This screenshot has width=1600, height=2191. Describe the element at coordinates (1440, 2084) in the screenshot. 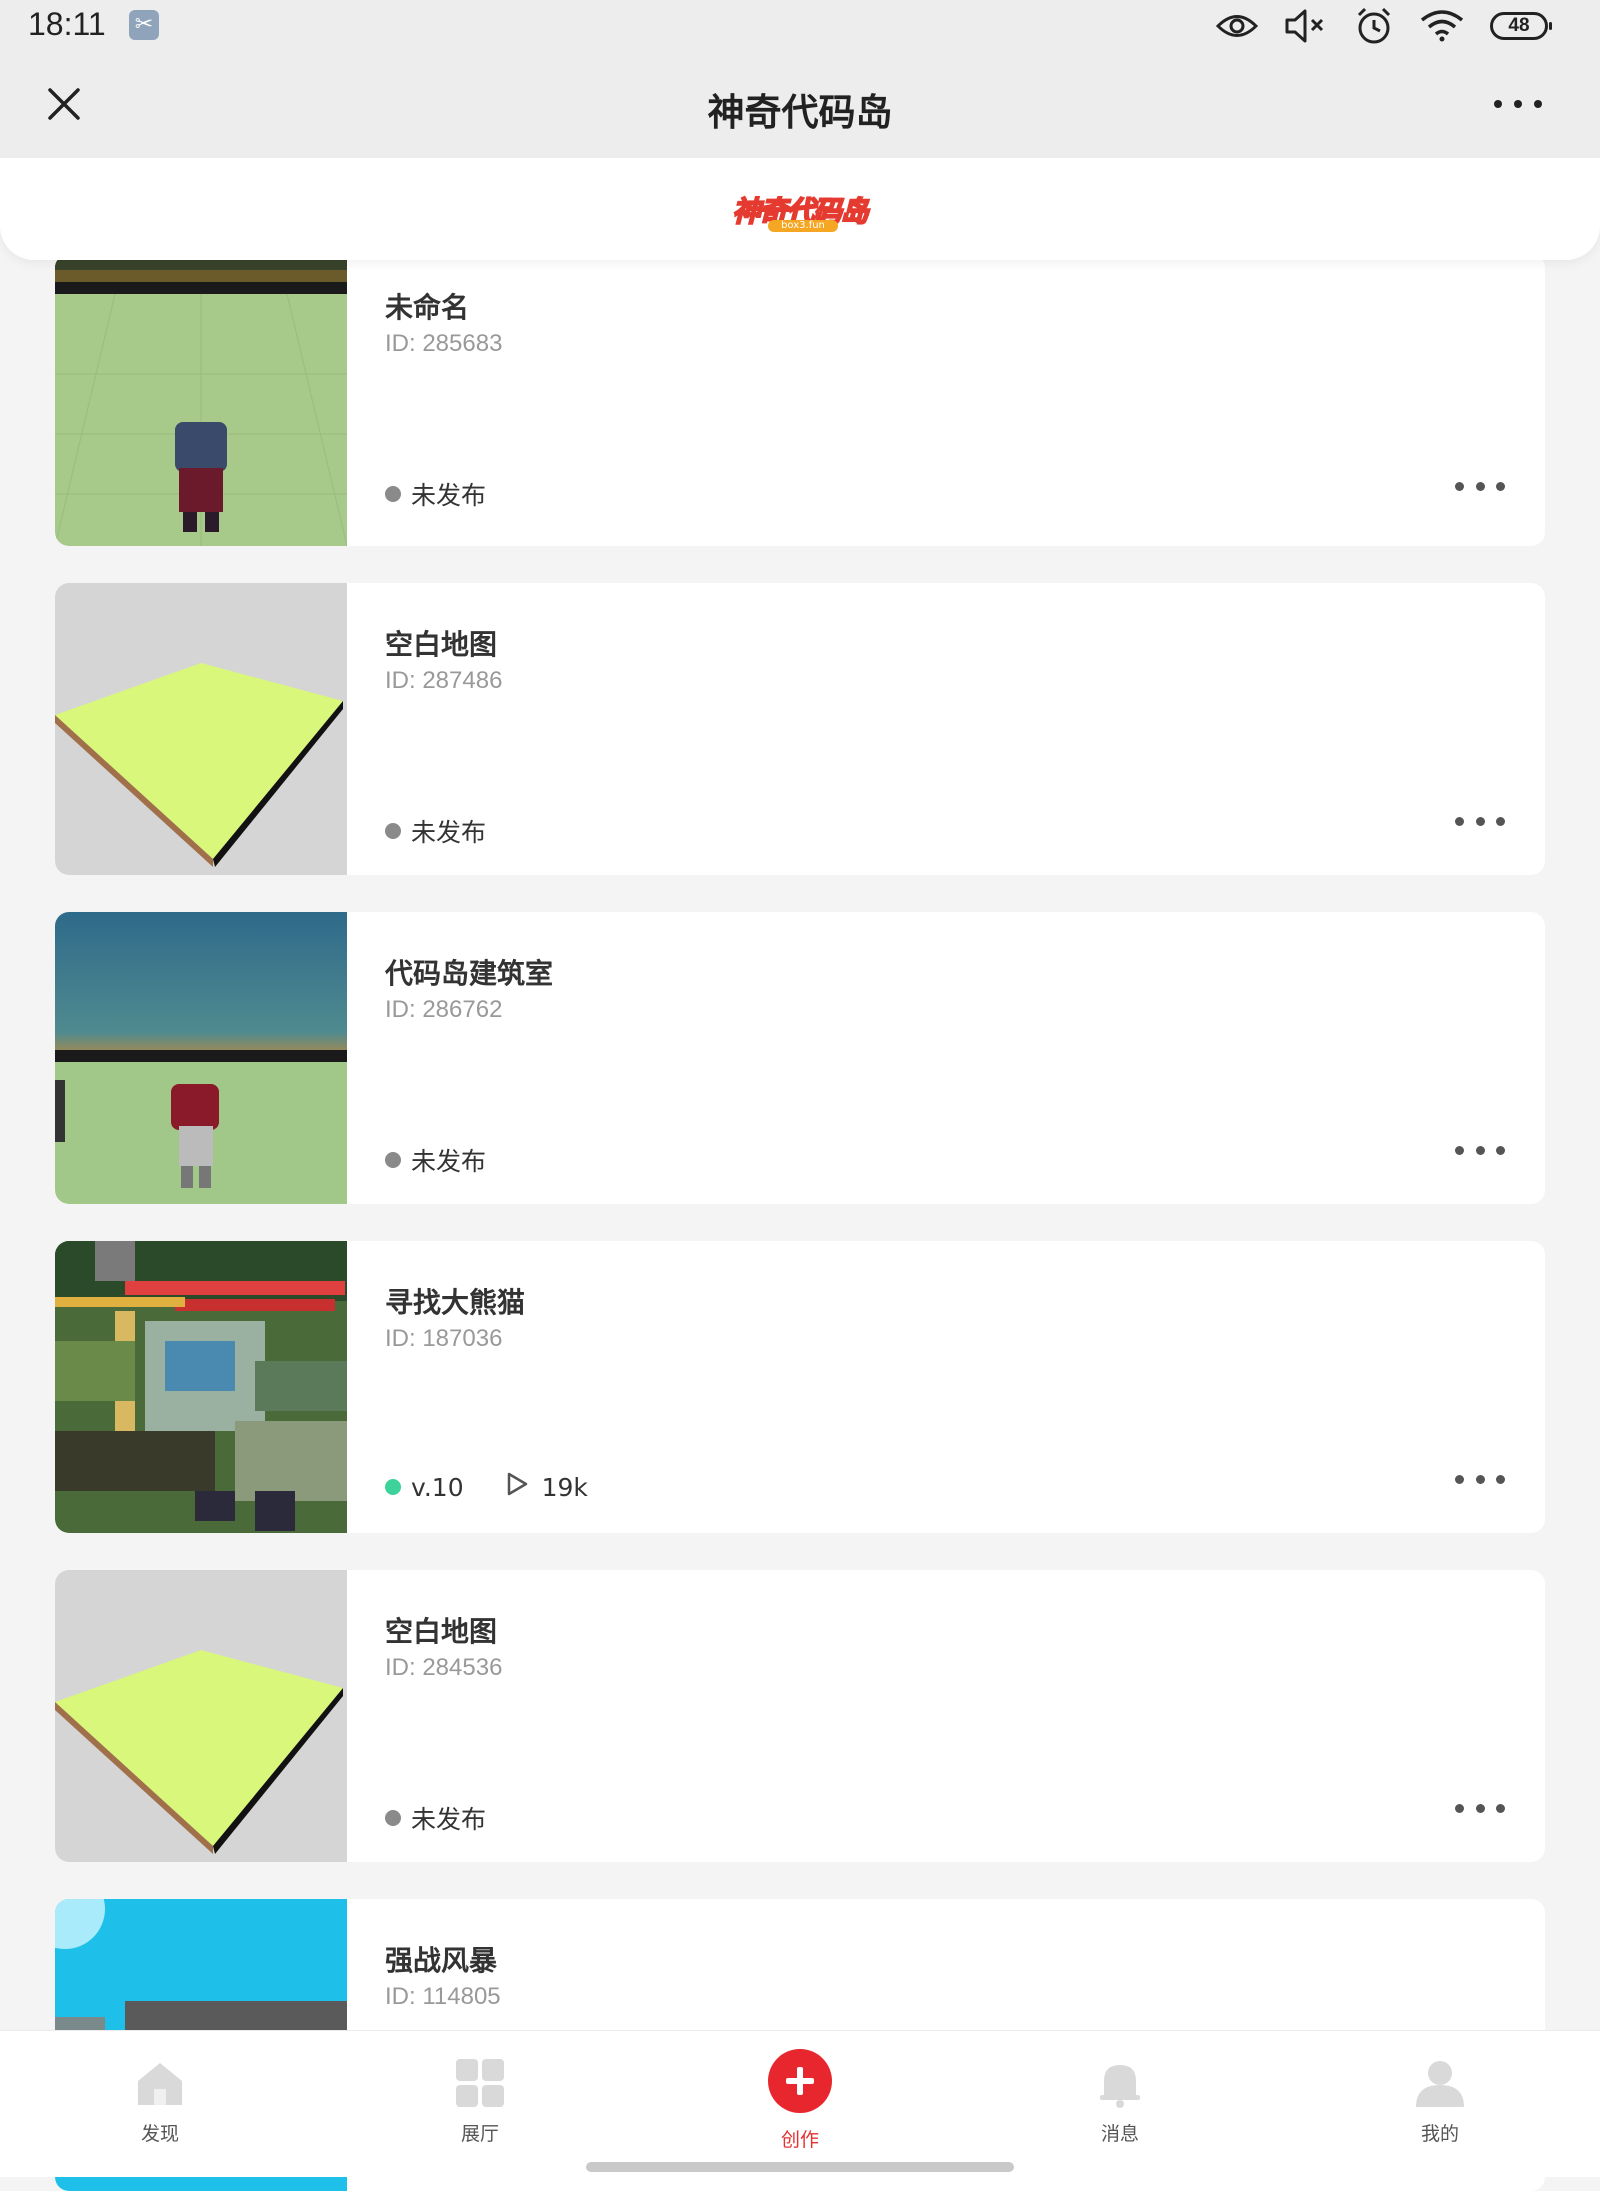

I see `user-icon` at that location.